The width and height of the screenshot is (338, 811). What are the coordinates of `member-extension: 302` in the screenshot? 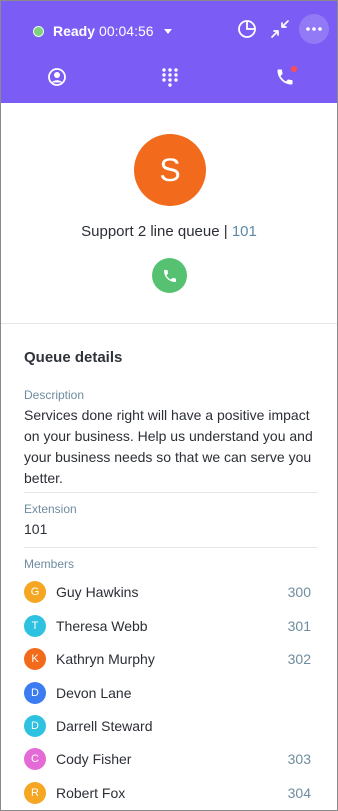 It's located at (299, 659).